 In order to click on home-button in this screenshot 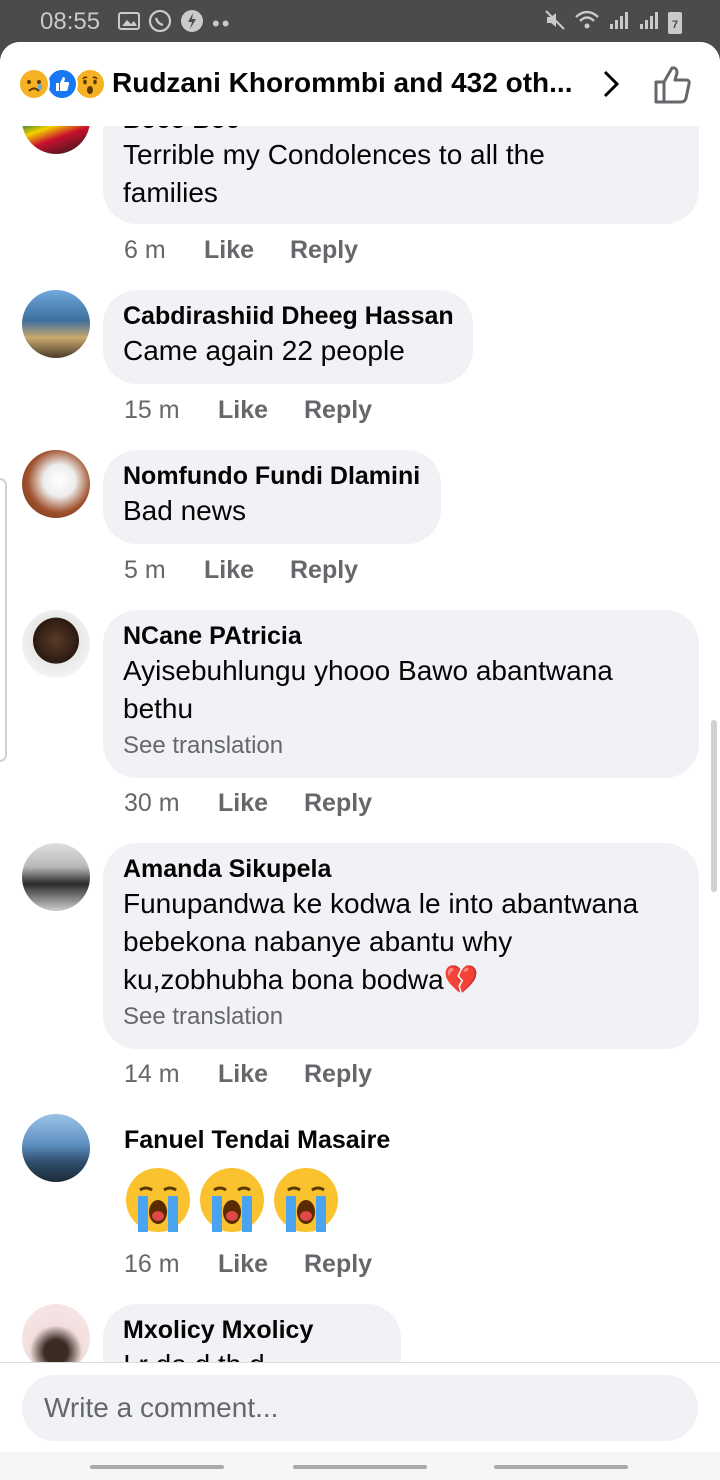, I will do `click(360, 1467)`.